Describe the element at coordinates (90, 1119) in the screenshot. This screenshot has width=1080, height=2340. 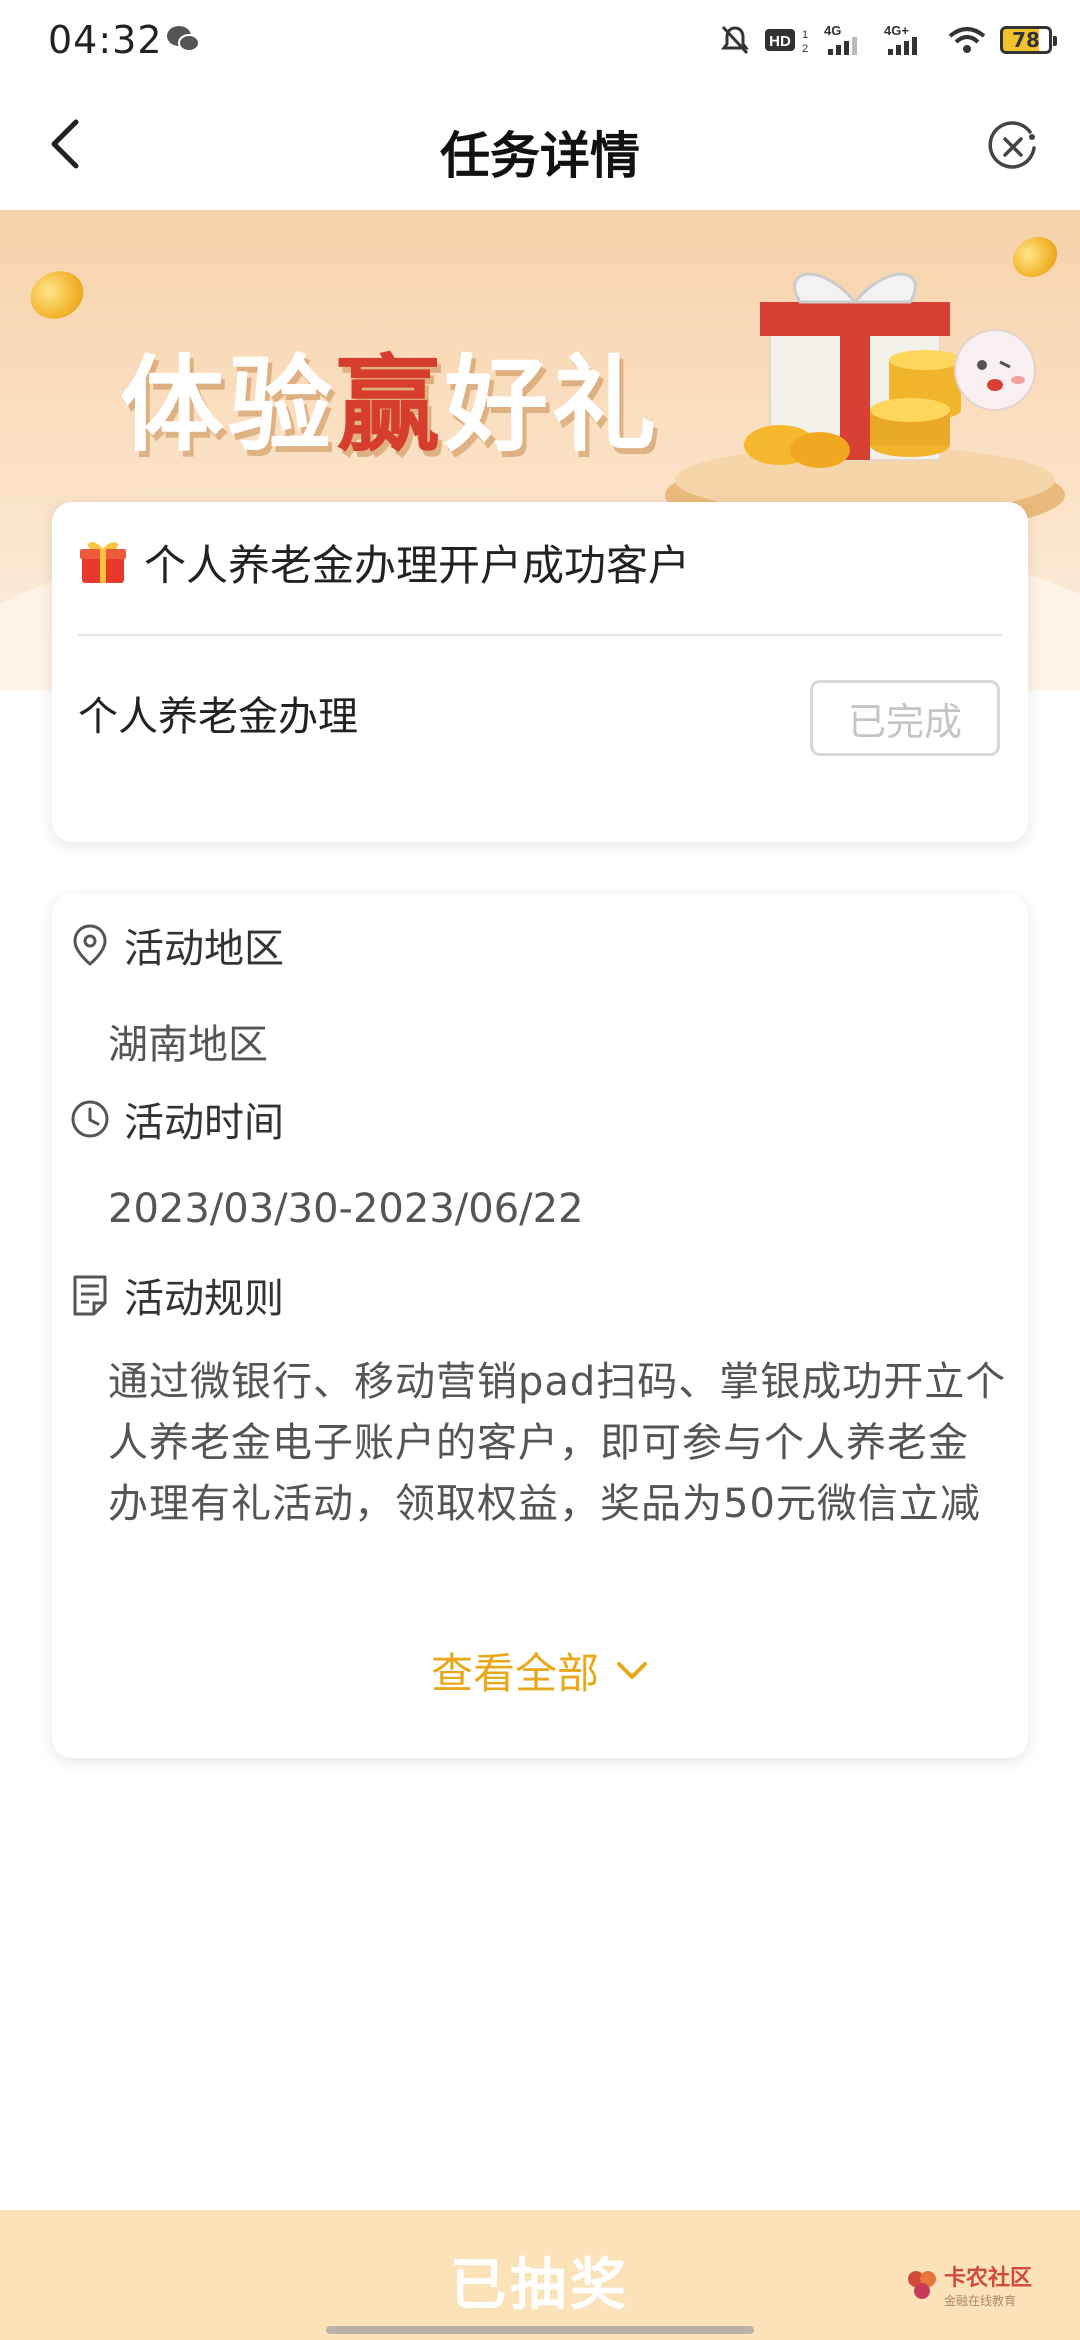
I see `clock-icon` at that location.